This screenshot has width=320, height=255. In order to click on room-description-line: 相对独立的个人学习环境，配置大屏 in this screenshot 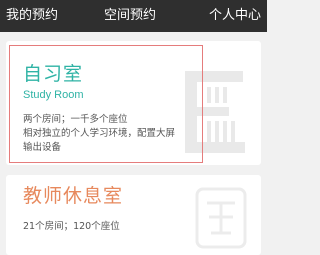, I will do `click(99, 133)`.